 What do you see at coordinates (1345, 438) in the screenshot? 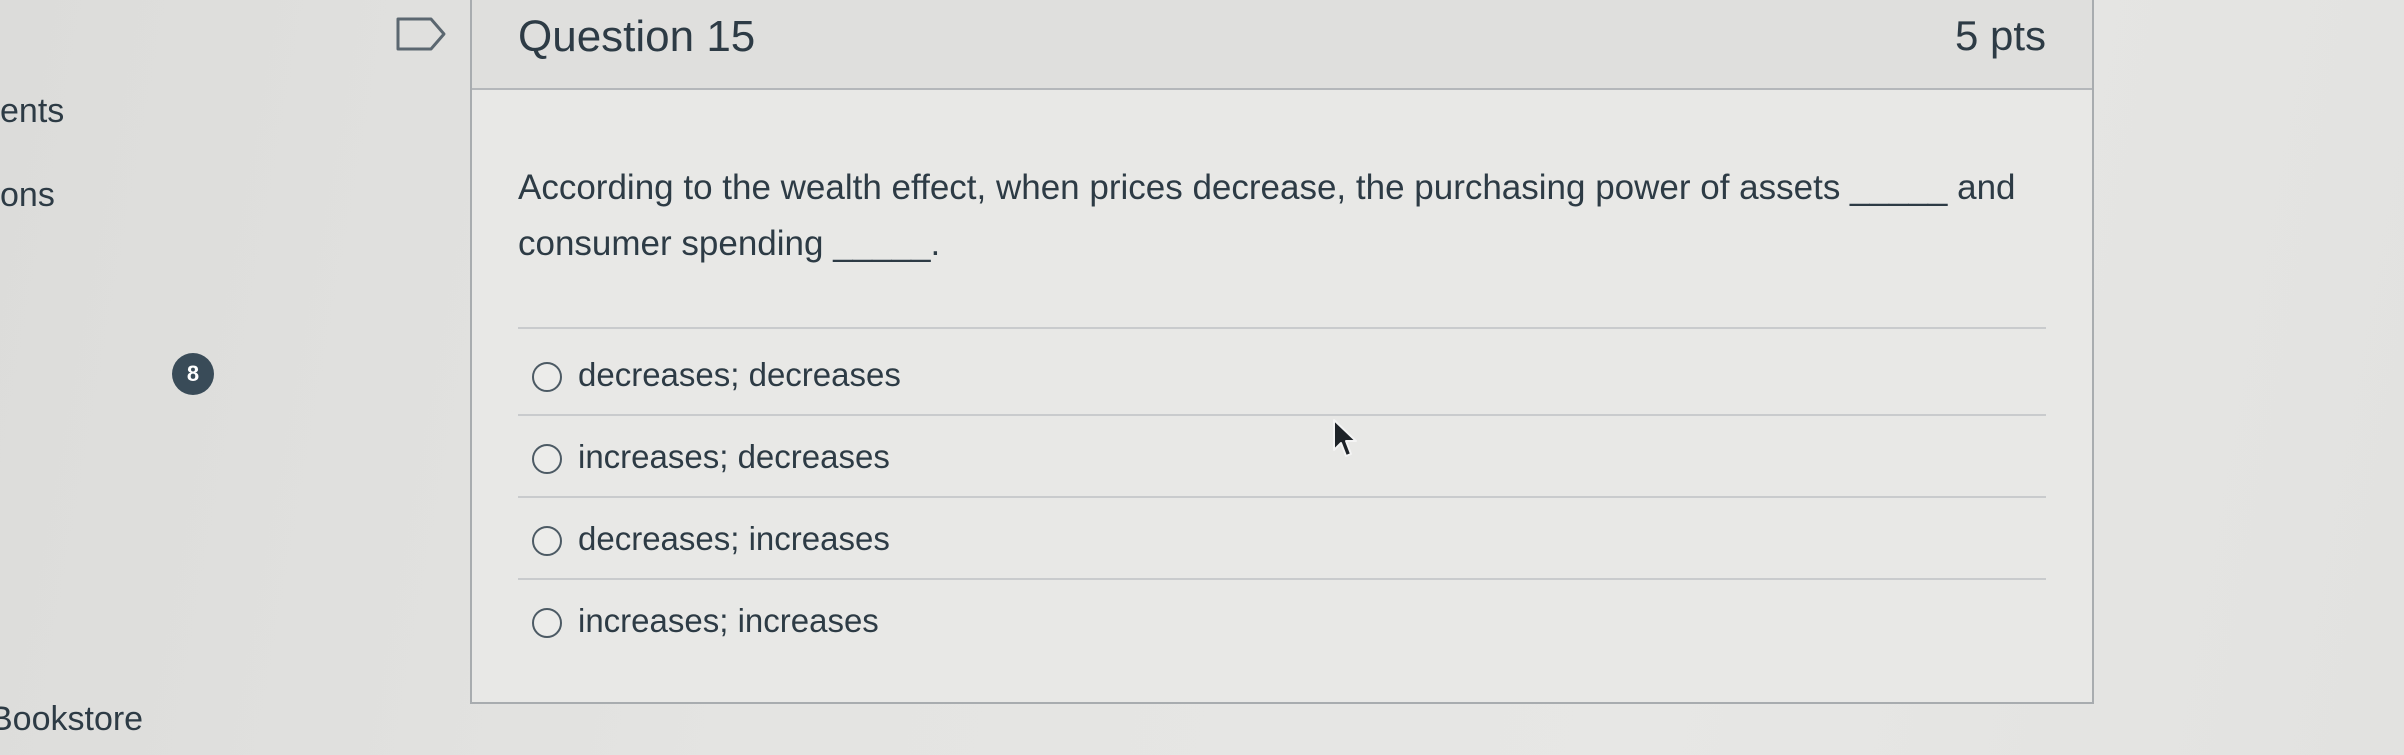
I see `mouse-pointer-icon` at bounding box center [1345, 438].